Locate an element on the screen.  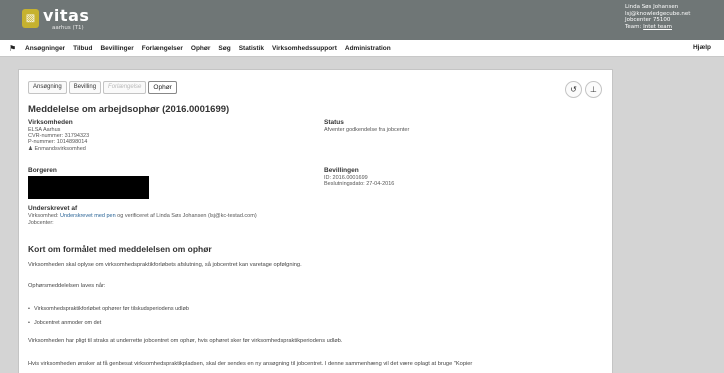
tab-bar: Ansøgning Bevilling Forlængelse Ophør is located at coordinates (103, 87).